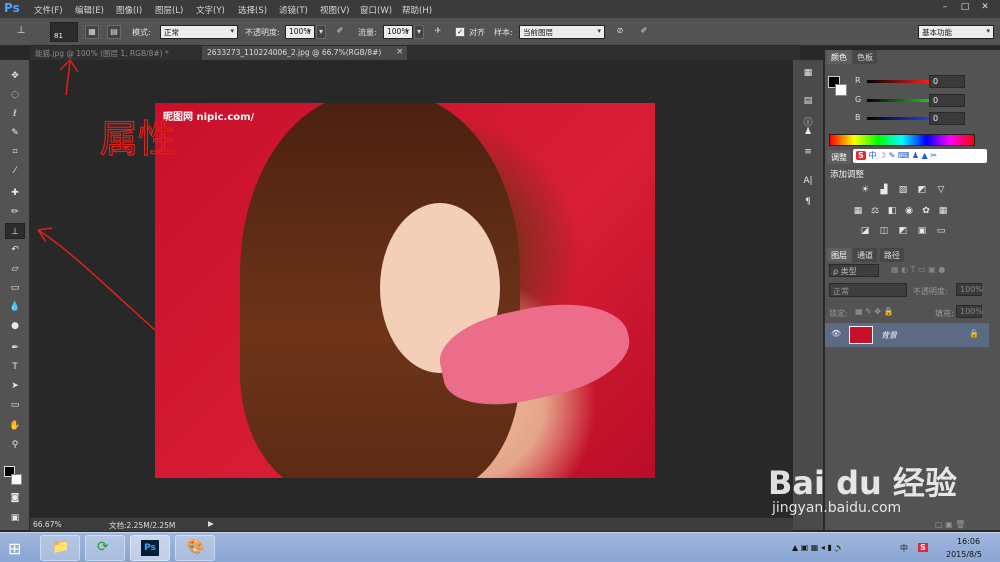  Describe the element at coordinates (15, 405) in the screenshot. I see `shape-tool-icon: ▭` at that location.